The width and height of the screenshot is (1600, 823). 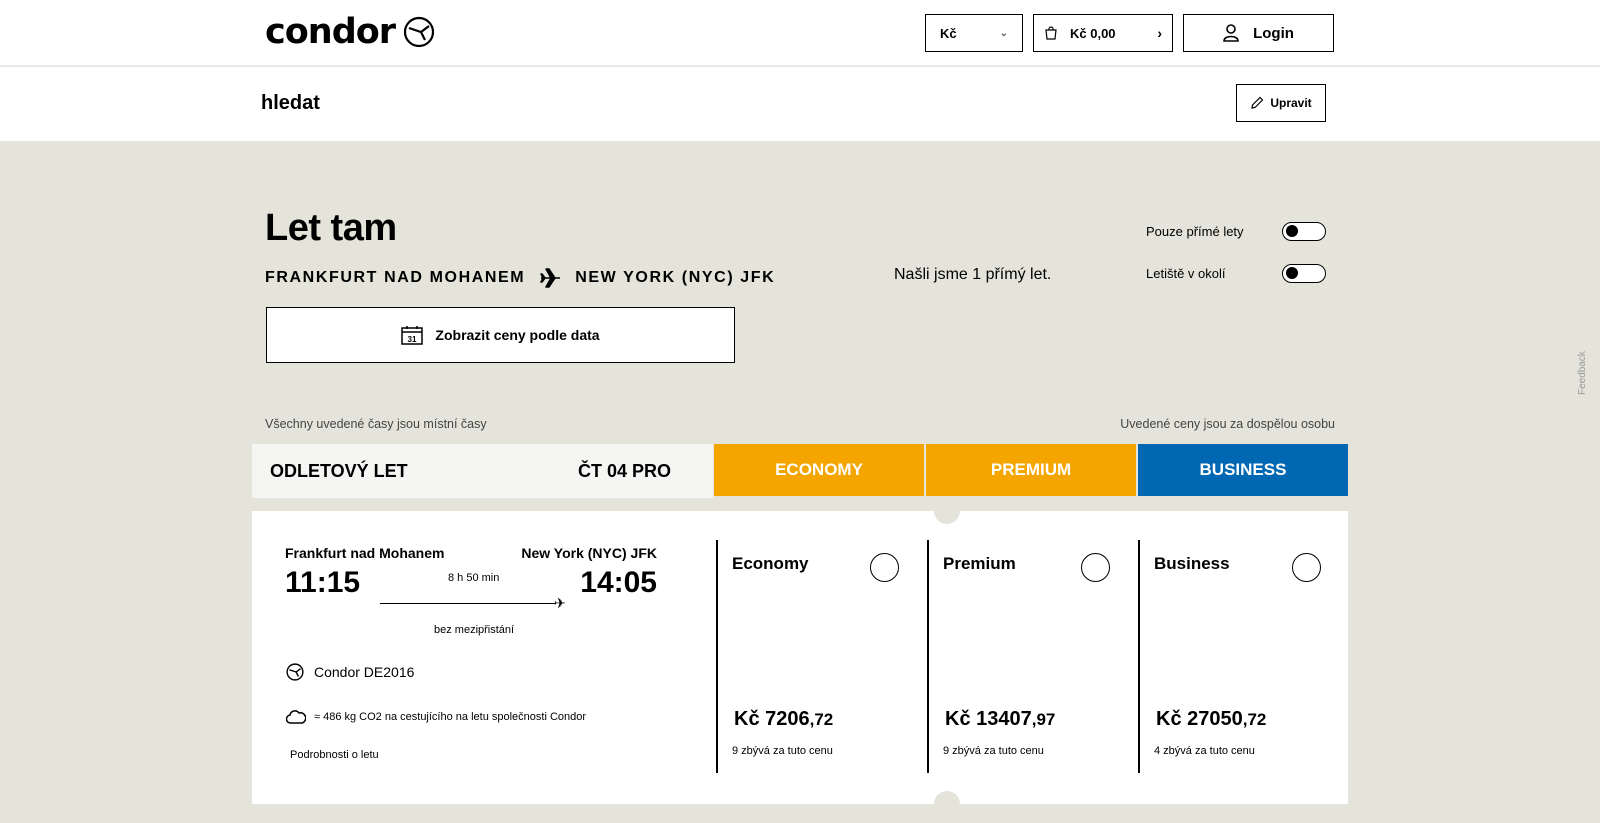 What do you see at coordinates (1000, 719) in the screenshot?
I see `fare-price: Kč 13407,97` at bounding box center [1000, 719].